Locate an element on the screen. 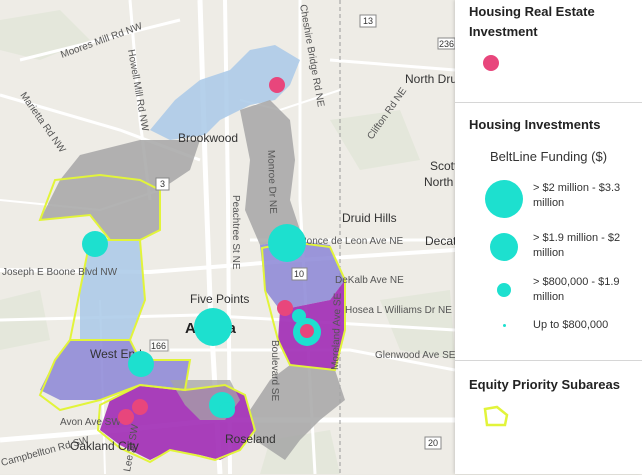  shield-3: 3 is located at coordinates (162, 184).